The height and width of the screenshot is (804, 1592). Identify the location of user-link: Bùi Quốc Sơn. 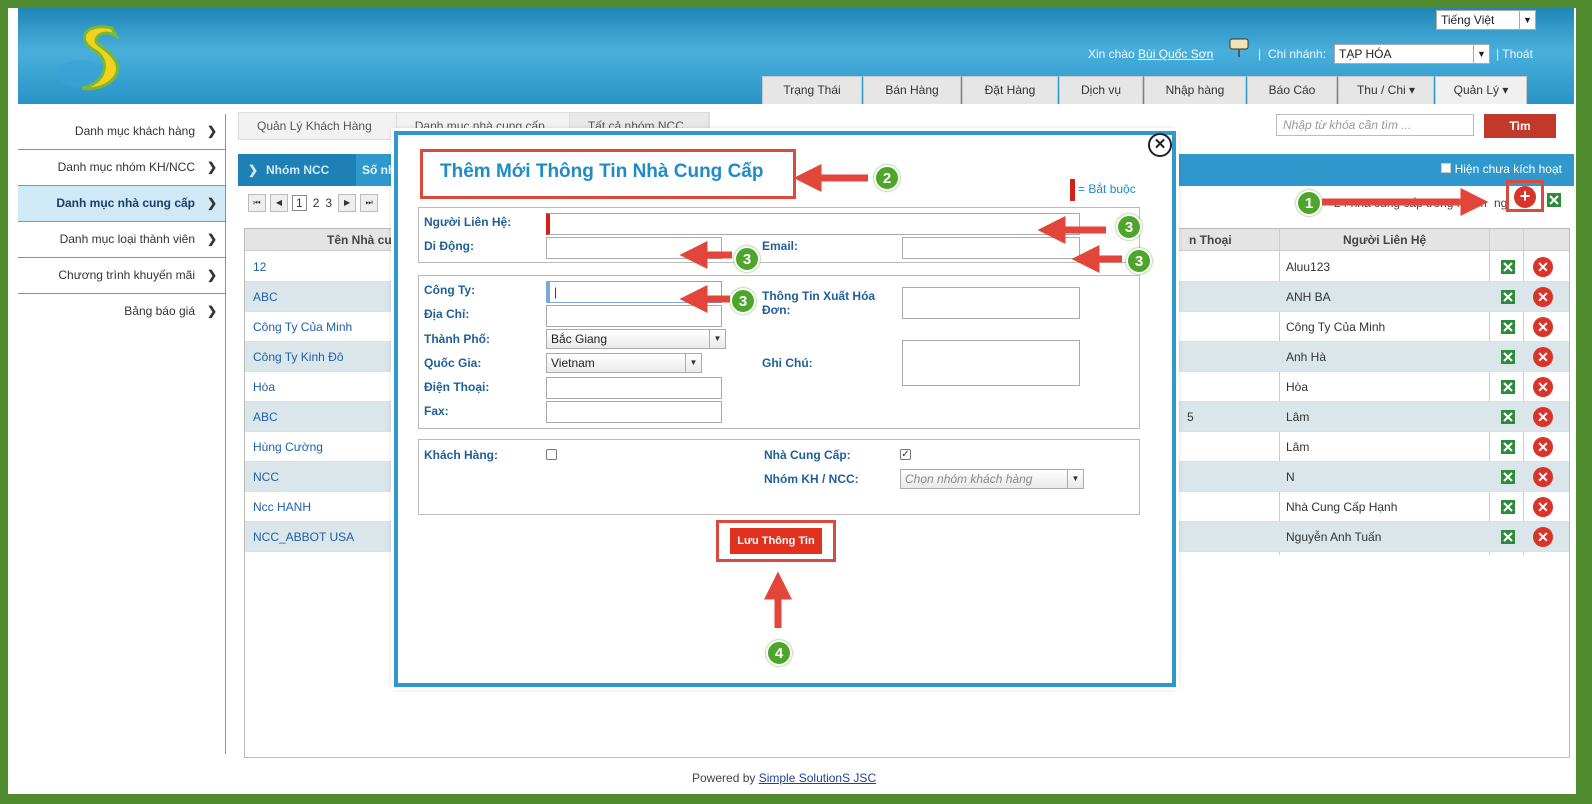
(1175, 54).